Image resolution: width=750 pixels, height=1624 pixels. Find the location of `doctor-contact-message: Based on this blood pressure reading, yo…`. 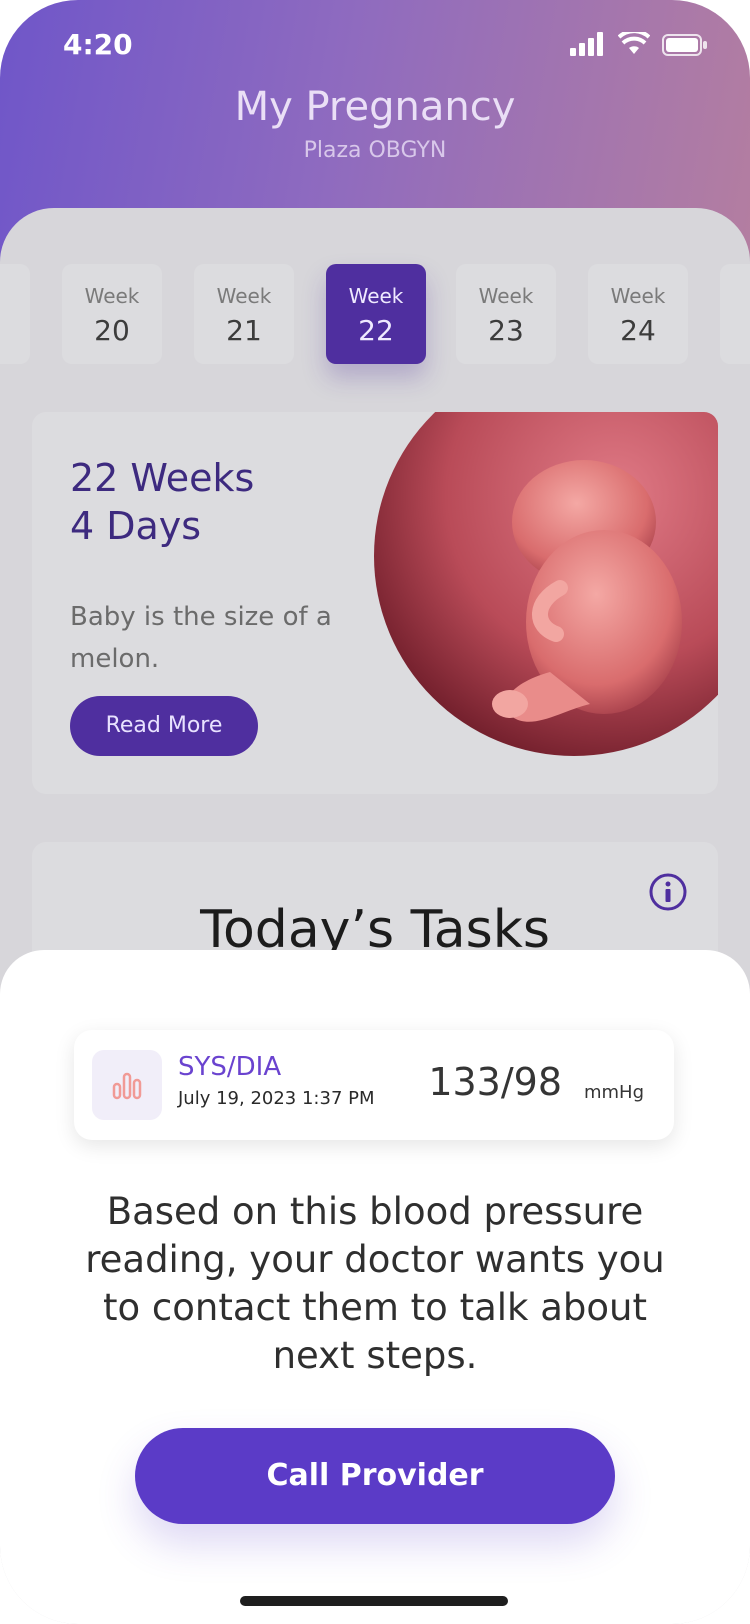

doctor-contact-message: Based on this blood pressure reading, yo… is located at coordinates (375, 1283).